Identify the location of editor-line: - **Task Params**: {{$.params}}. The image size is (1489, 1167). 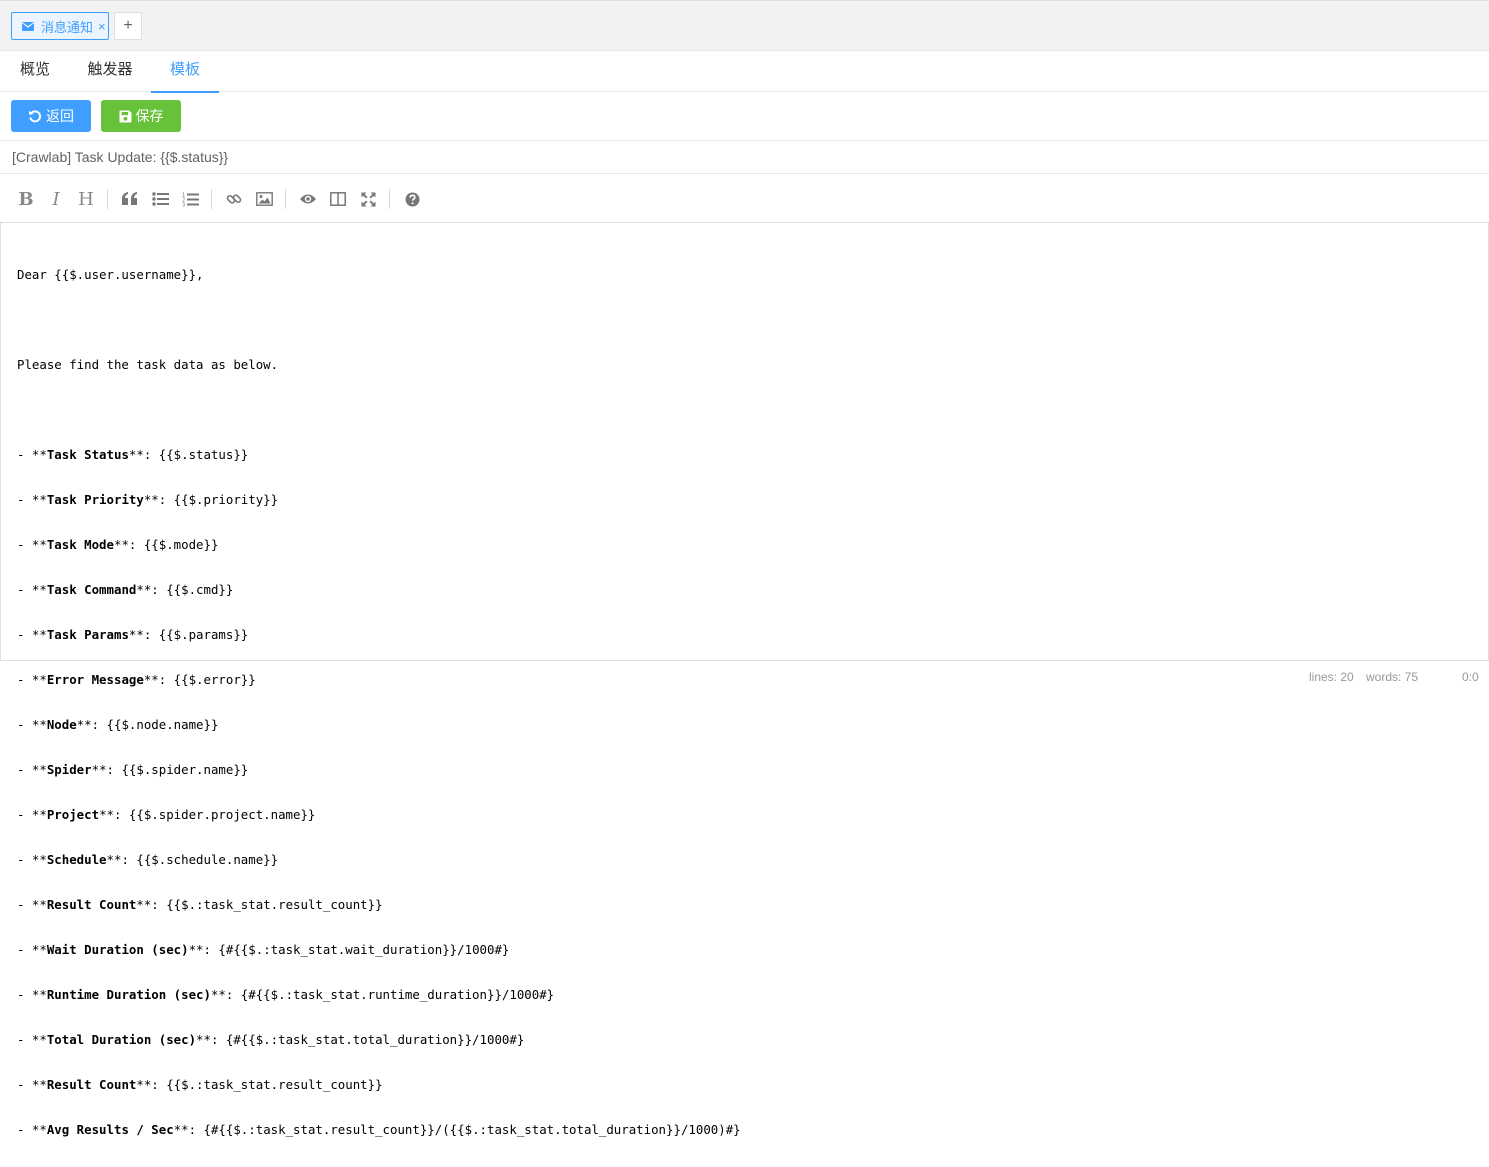
(133, 634).